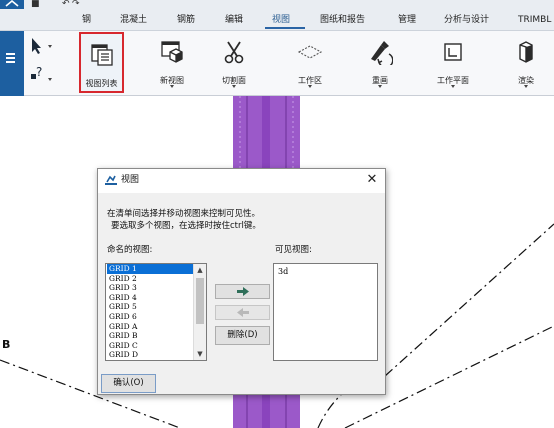 This screenshot has height=428, width=554. I want to click on add-arrow-icon, so click(242, 291).